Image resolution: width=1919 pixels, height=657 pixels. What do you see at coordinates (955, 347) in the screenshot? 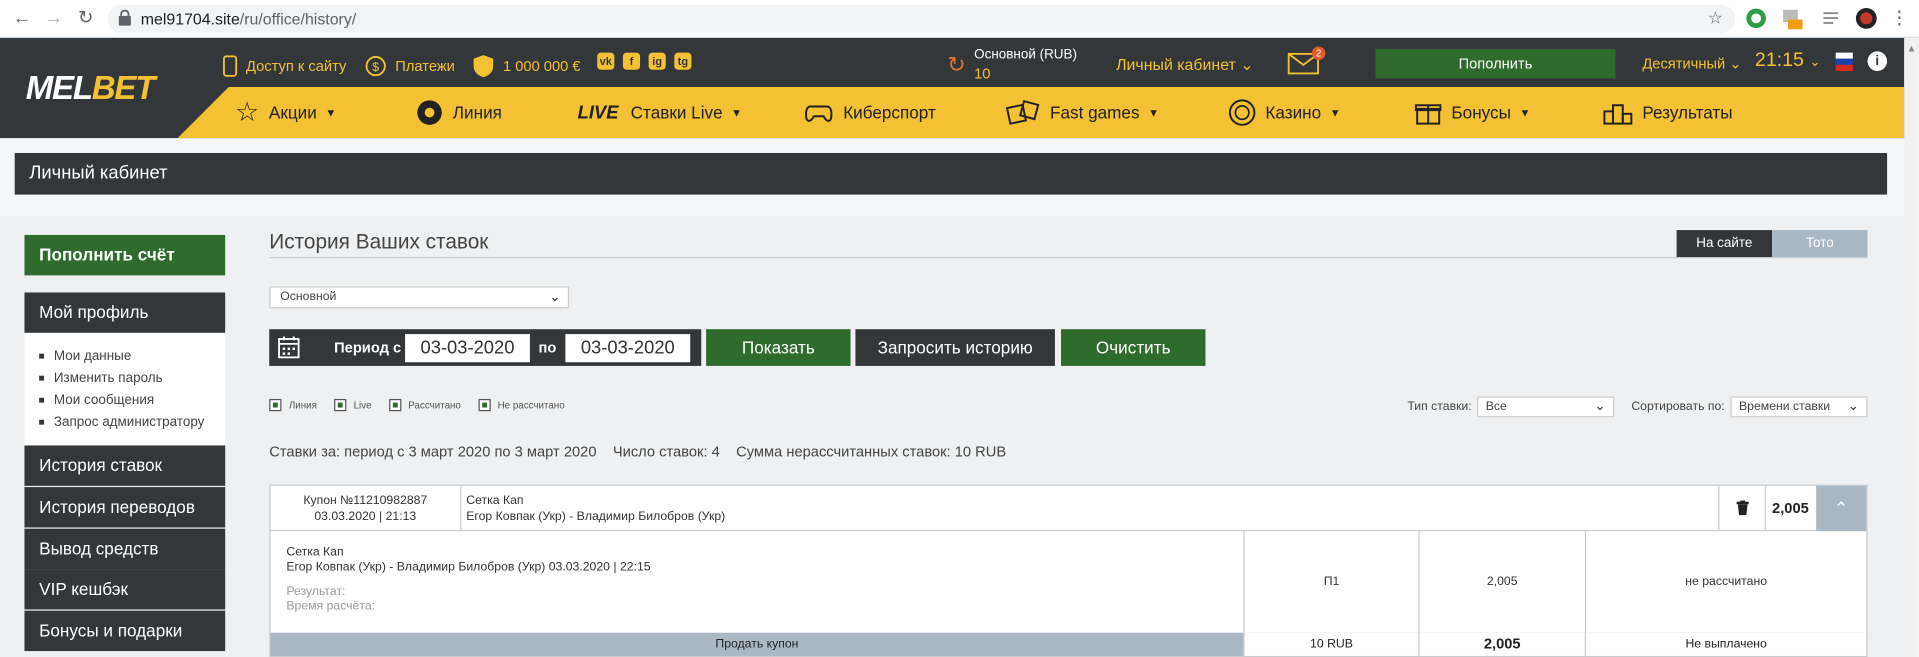
I see `request-history-button: Запросить историю` at bounding box center [955, 347].